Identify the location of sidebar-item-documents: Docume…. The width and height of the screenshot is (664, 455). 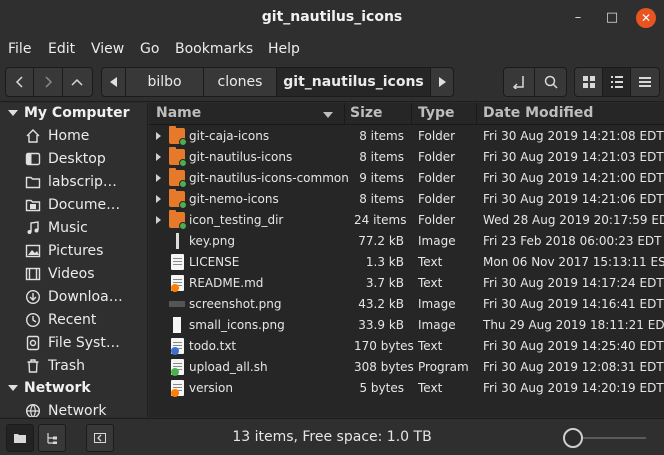
(72, 205).